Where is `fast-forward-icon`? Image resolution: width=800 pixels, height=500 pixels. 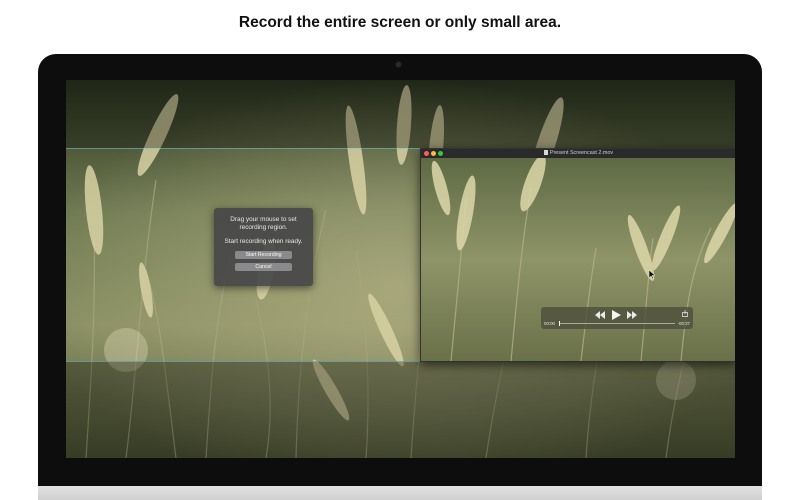 fast-forward-icon is located at coordinates (632, 315).